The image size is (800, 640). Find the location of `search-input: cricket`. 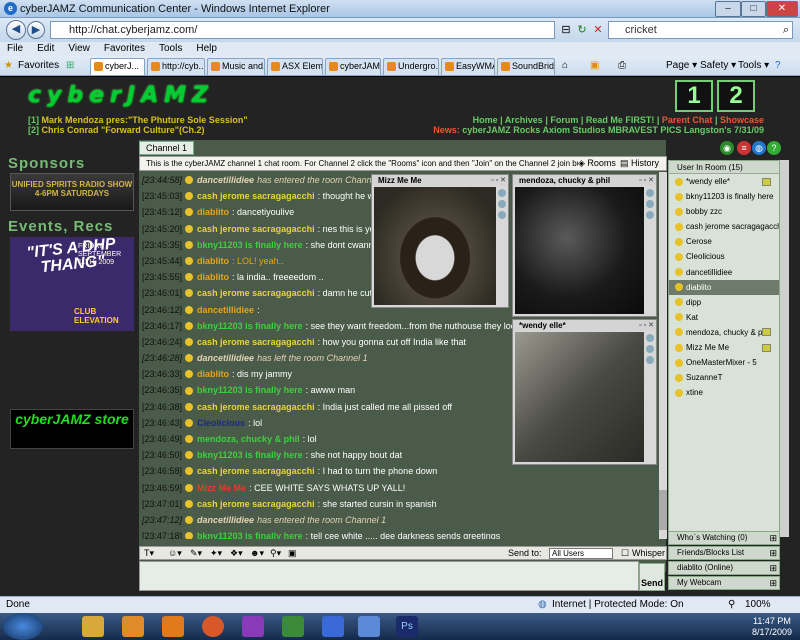

search-input: cricket is located at coordinates (700, 30).